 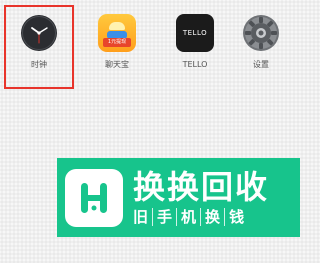 What do you see at coordinates (164, 217) in the screenshot?
I see `subtitle-char: 手` at bounding box center [164, 217].